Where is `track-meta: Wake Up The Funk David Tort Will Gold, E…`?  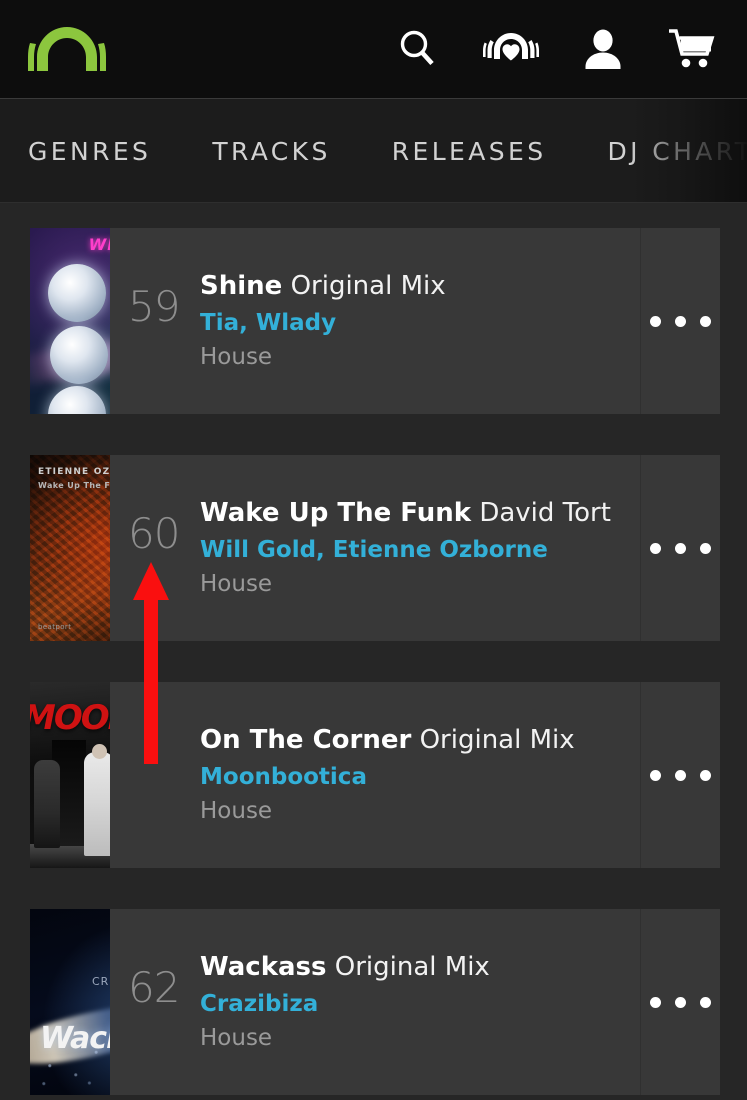
track-meta: Wake Up The Funk David Tort Will Gold, E… is located at coordinates (415, 548).